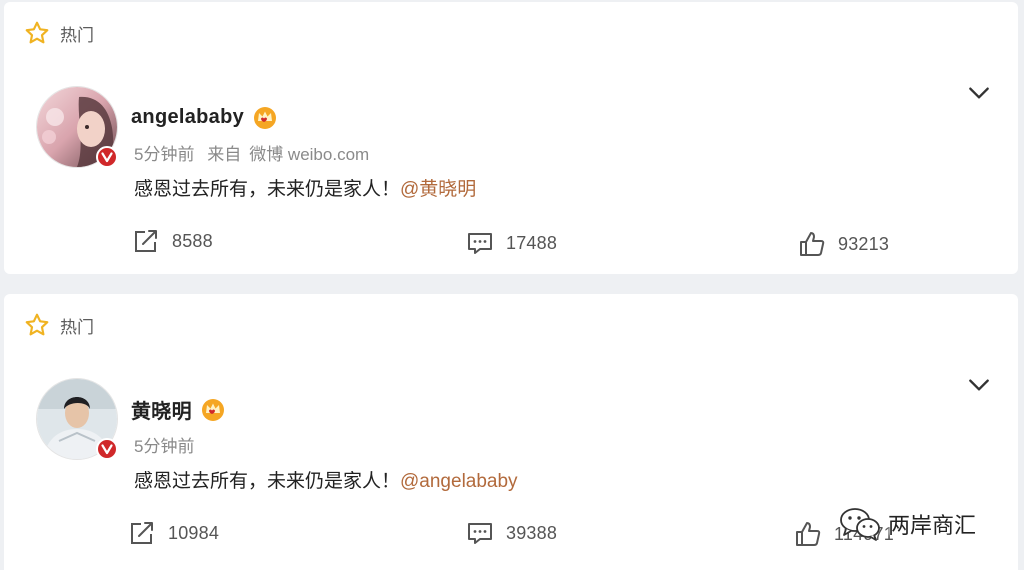 The height and width of the screenshot is (570, 1024). Describe the element at coordinates (187, 117) in the screenshot. I see `author-name: angelababy` at that location.